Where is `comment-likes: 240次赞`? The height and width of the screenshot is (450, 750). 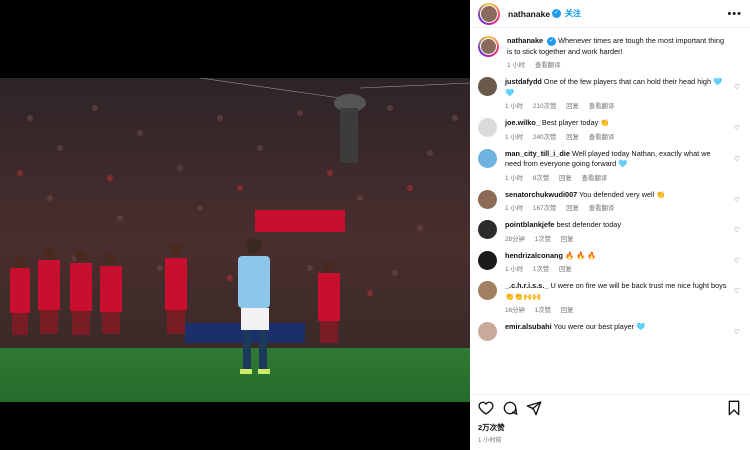 comment-likes: 240次赞 is located at coordinates (544, 137).